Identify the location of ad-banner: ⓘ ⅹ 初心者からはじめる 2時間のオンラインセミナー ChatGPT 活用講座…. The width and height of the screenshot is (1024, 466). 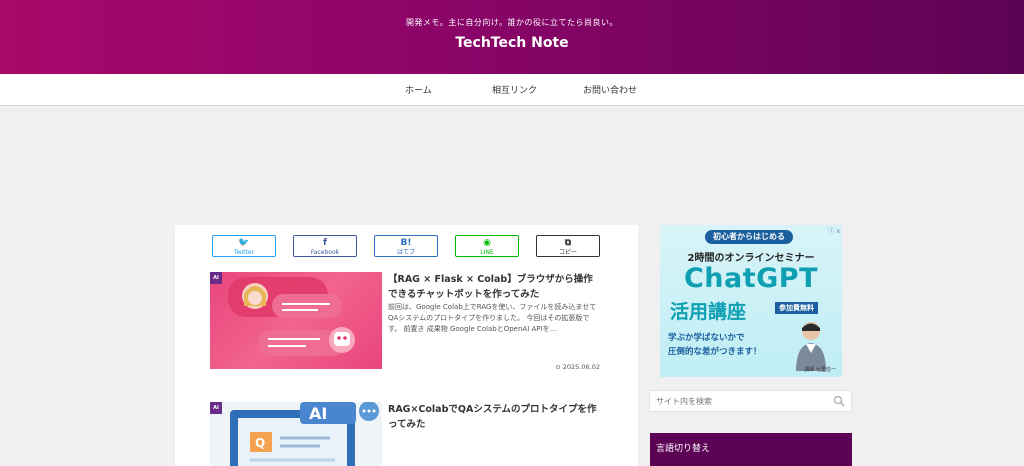
(751, 301).